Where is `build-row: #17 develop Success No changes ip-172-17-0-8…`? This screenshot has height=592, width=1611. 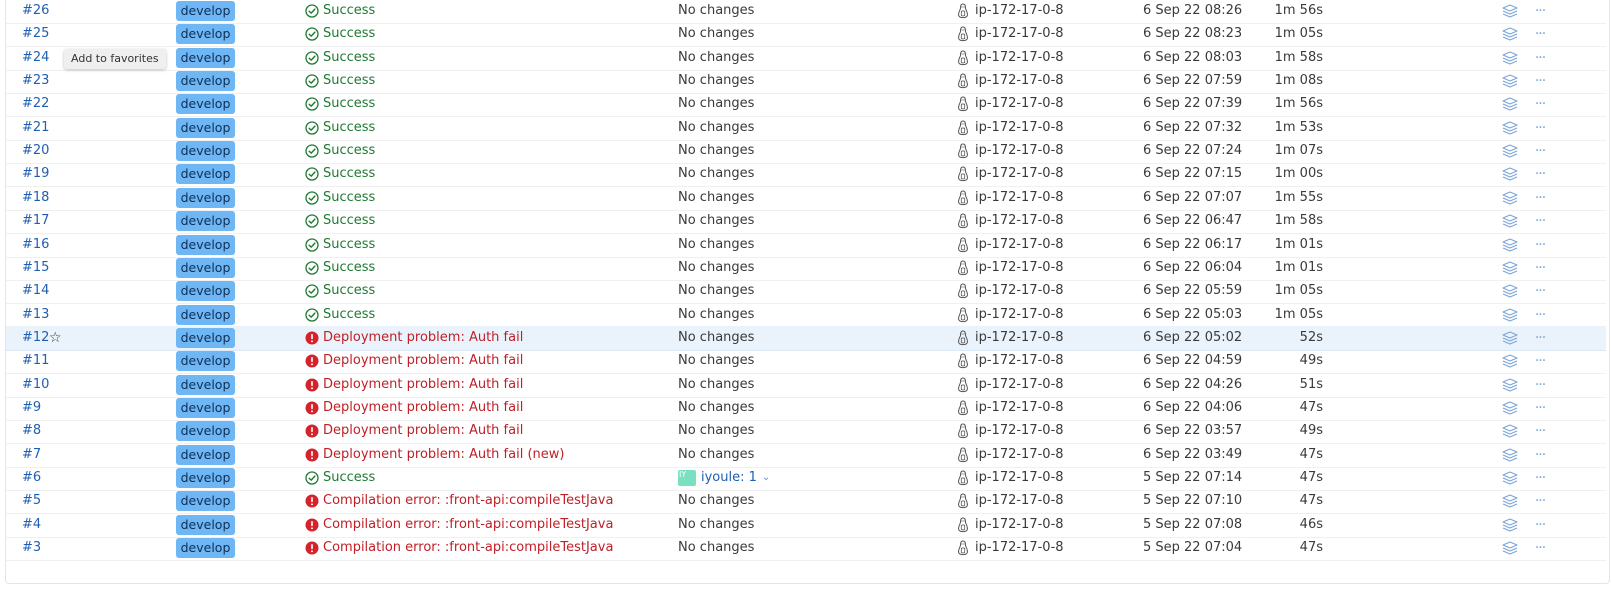
build-row: #17 develop Success No changes ip-172-17-0-8… is located at coordinates (806, 222).